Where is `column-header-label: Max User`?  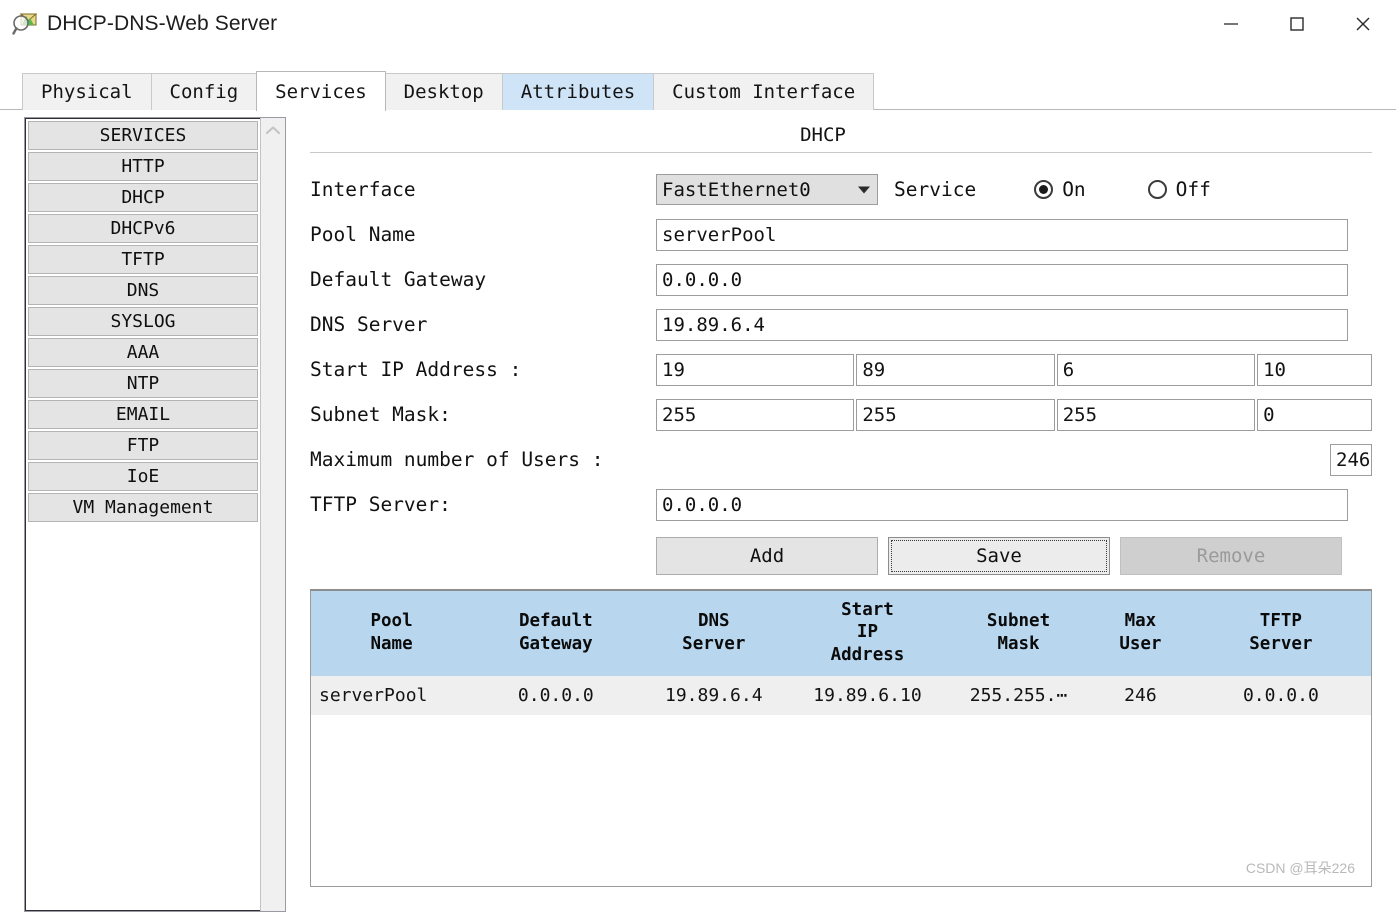 column-header-label: Max User is located at coordinates (1140, 632).